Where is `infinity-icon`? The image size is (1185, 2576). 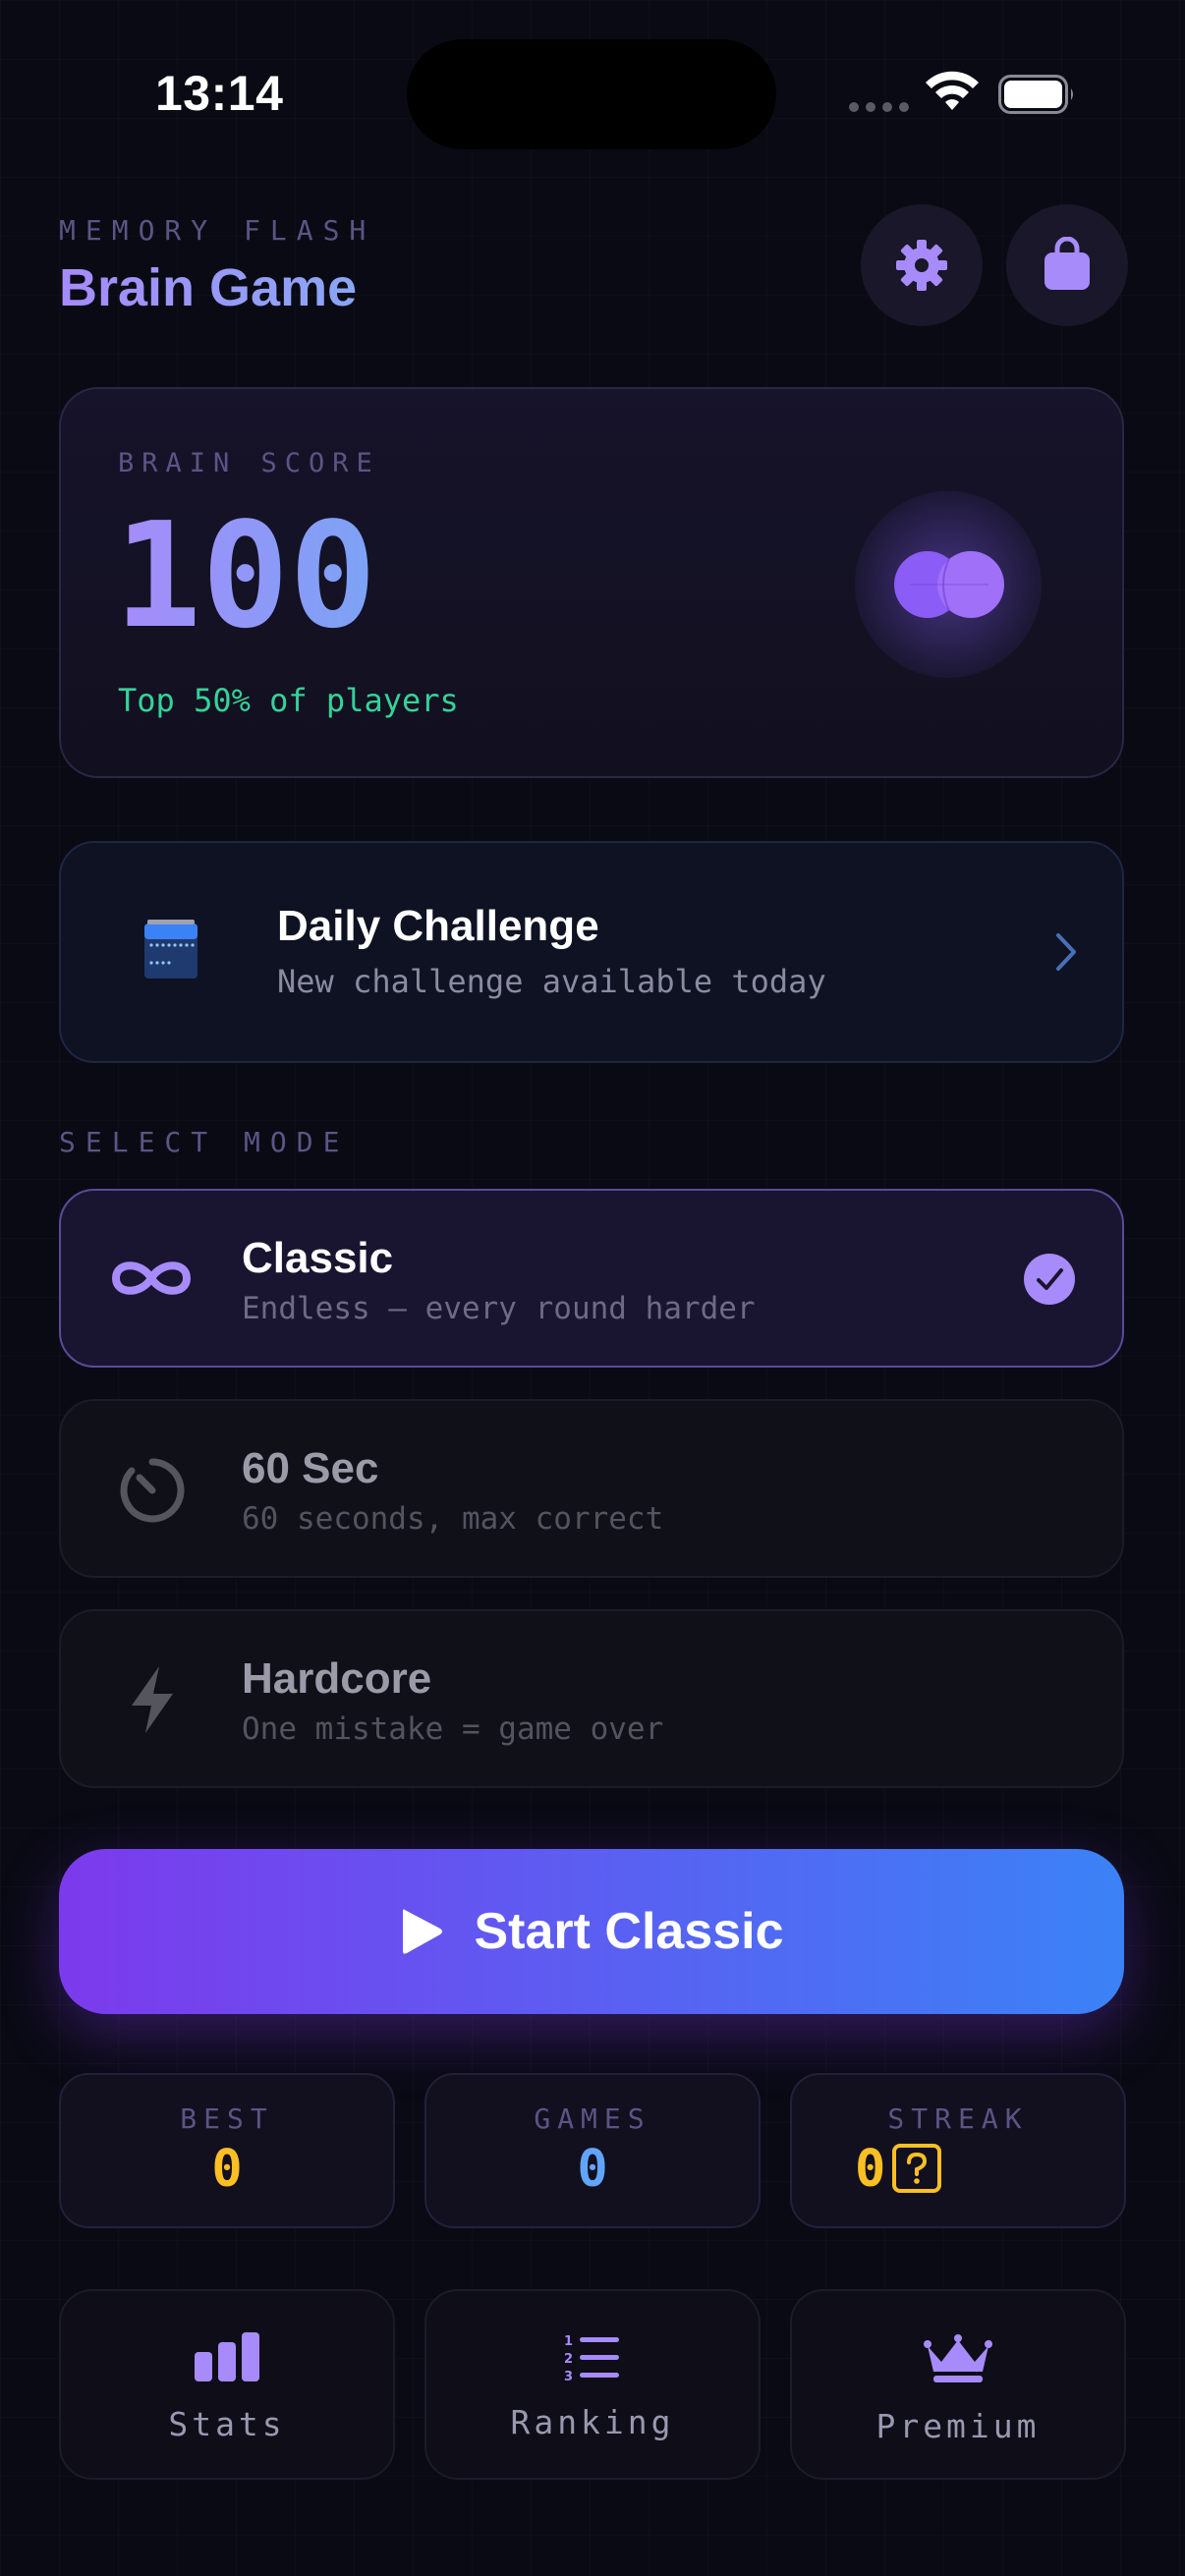
infinity-icon is located at coordinates (152, 1278).